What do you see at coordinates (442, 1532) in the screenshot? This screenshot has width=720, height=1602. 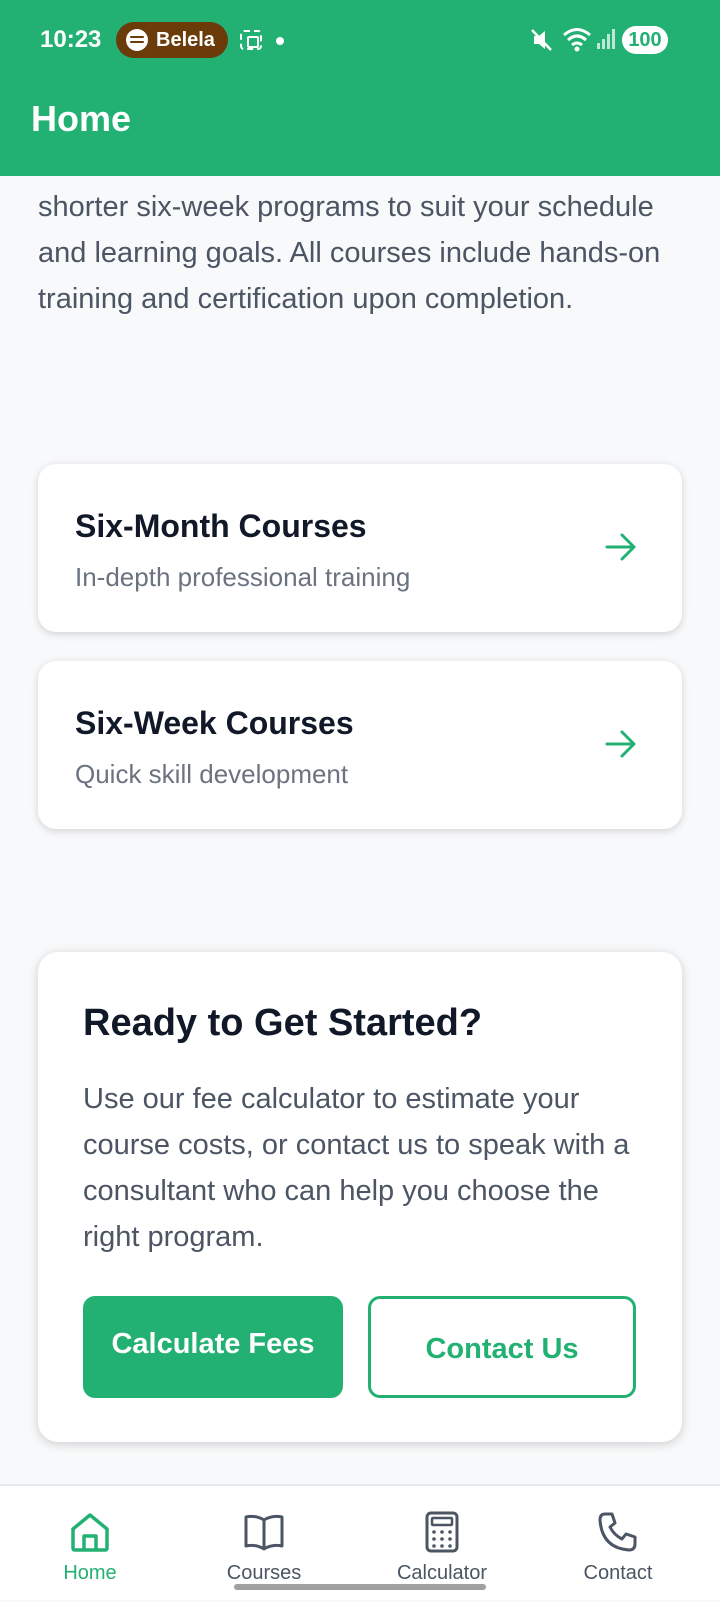 I see `calculator-icon` at bounding box center [442, 1532].